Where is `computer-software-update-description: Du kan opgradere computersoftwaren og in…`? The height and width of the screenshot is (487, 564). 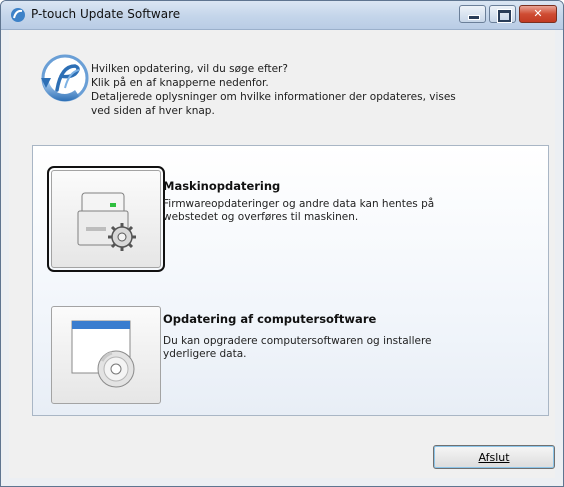 computer-software-update-description: Du kan opgradere computersoftwaren og in… is located at coordinates (297, 348).